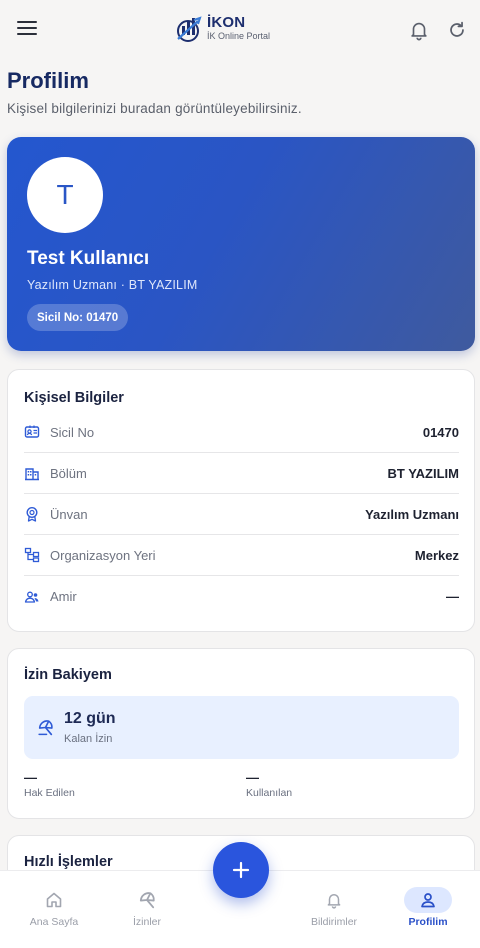 The width and height of the screenshot is (480, 948). What do you see at coordinates (32, 555) in the screenshot?
I see `org-chart-icon` at bounding box center [32, 555].